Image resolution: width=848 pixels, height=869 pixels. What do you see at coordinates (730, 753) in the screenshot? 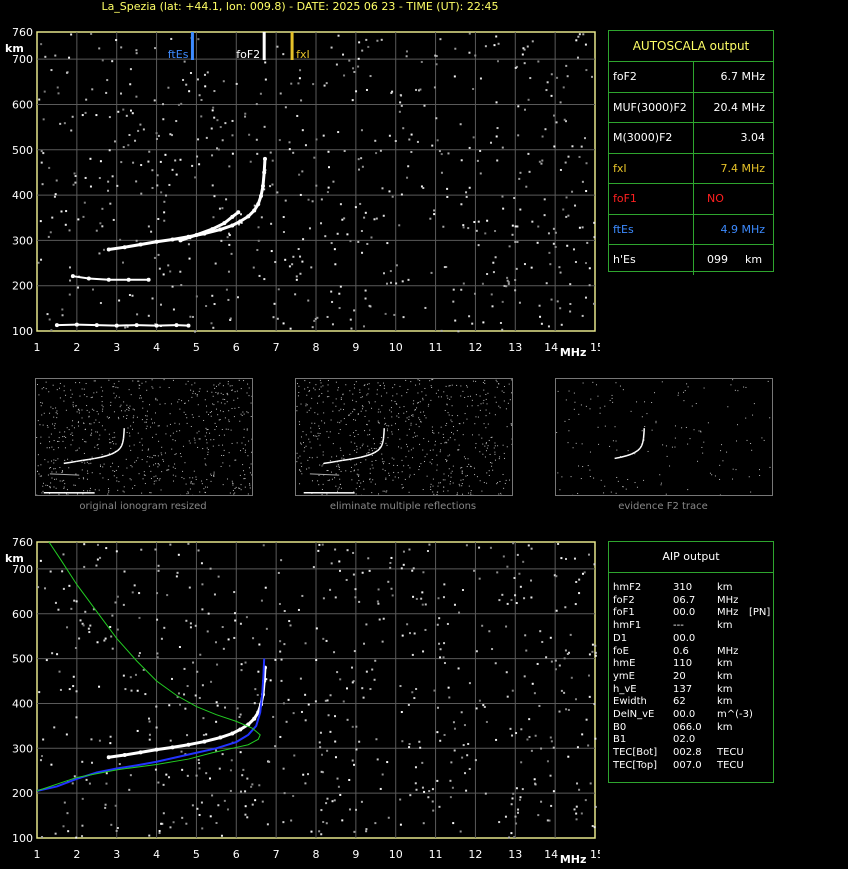
I see `aip-unit: TECU` at bounding box center [730, 753].